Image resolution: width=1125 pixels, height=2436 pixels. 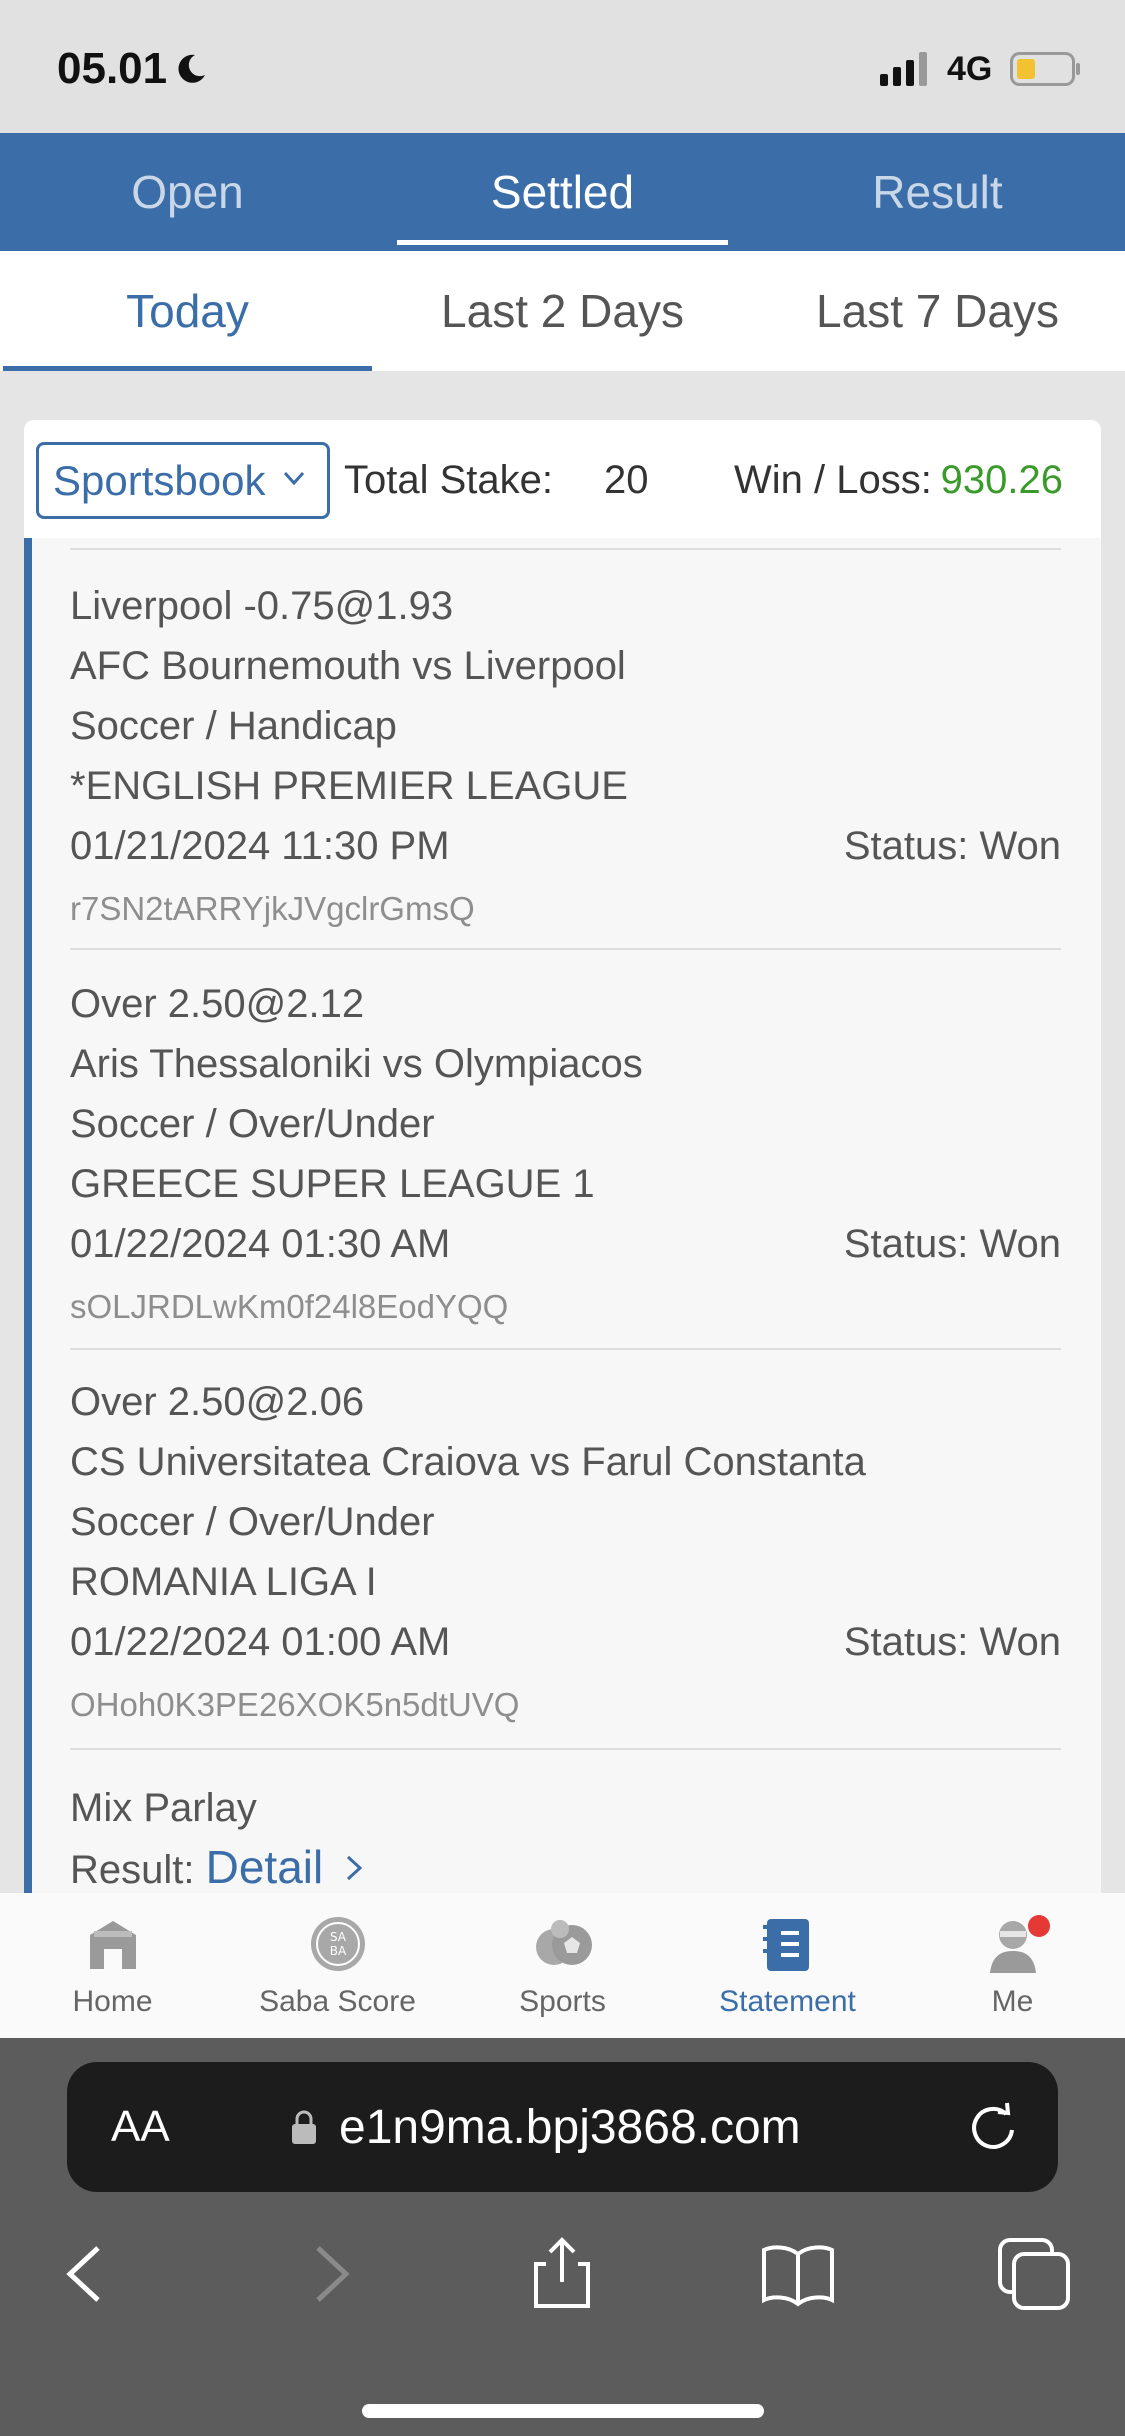 I want to click on date-range-tabs: Today Last 2 Days Last 7 Days, so click(x=562, y=311).